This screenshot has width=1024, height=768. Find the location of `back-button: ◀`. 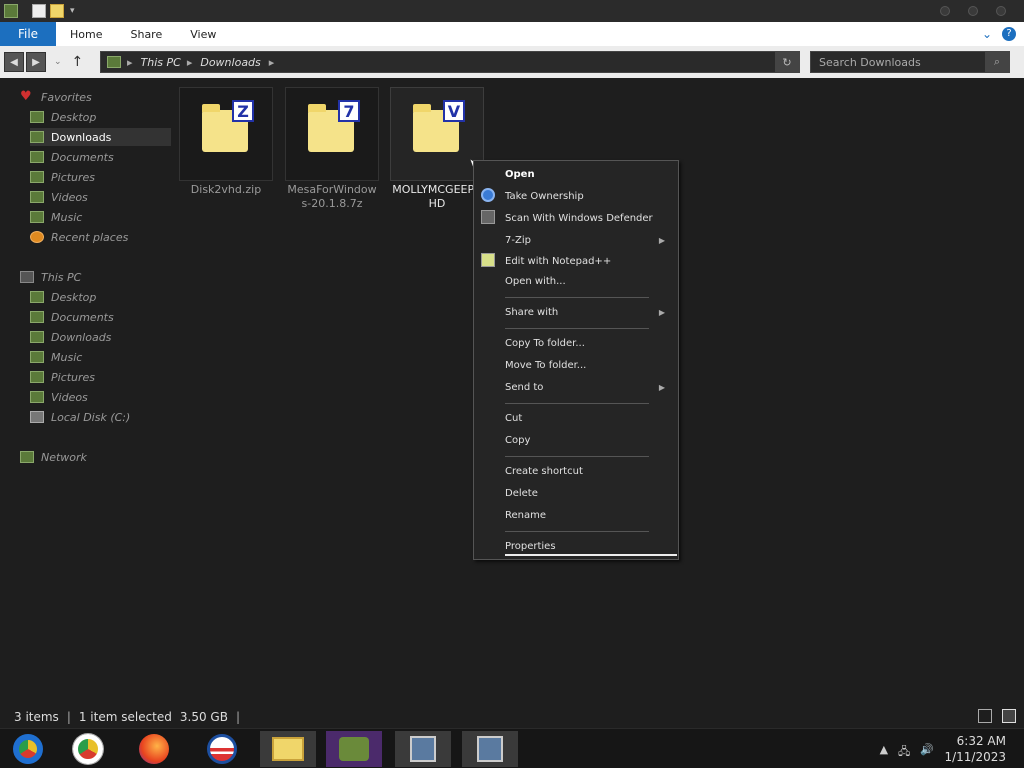

back-button: ◀ is located at coordinates (14, 62).